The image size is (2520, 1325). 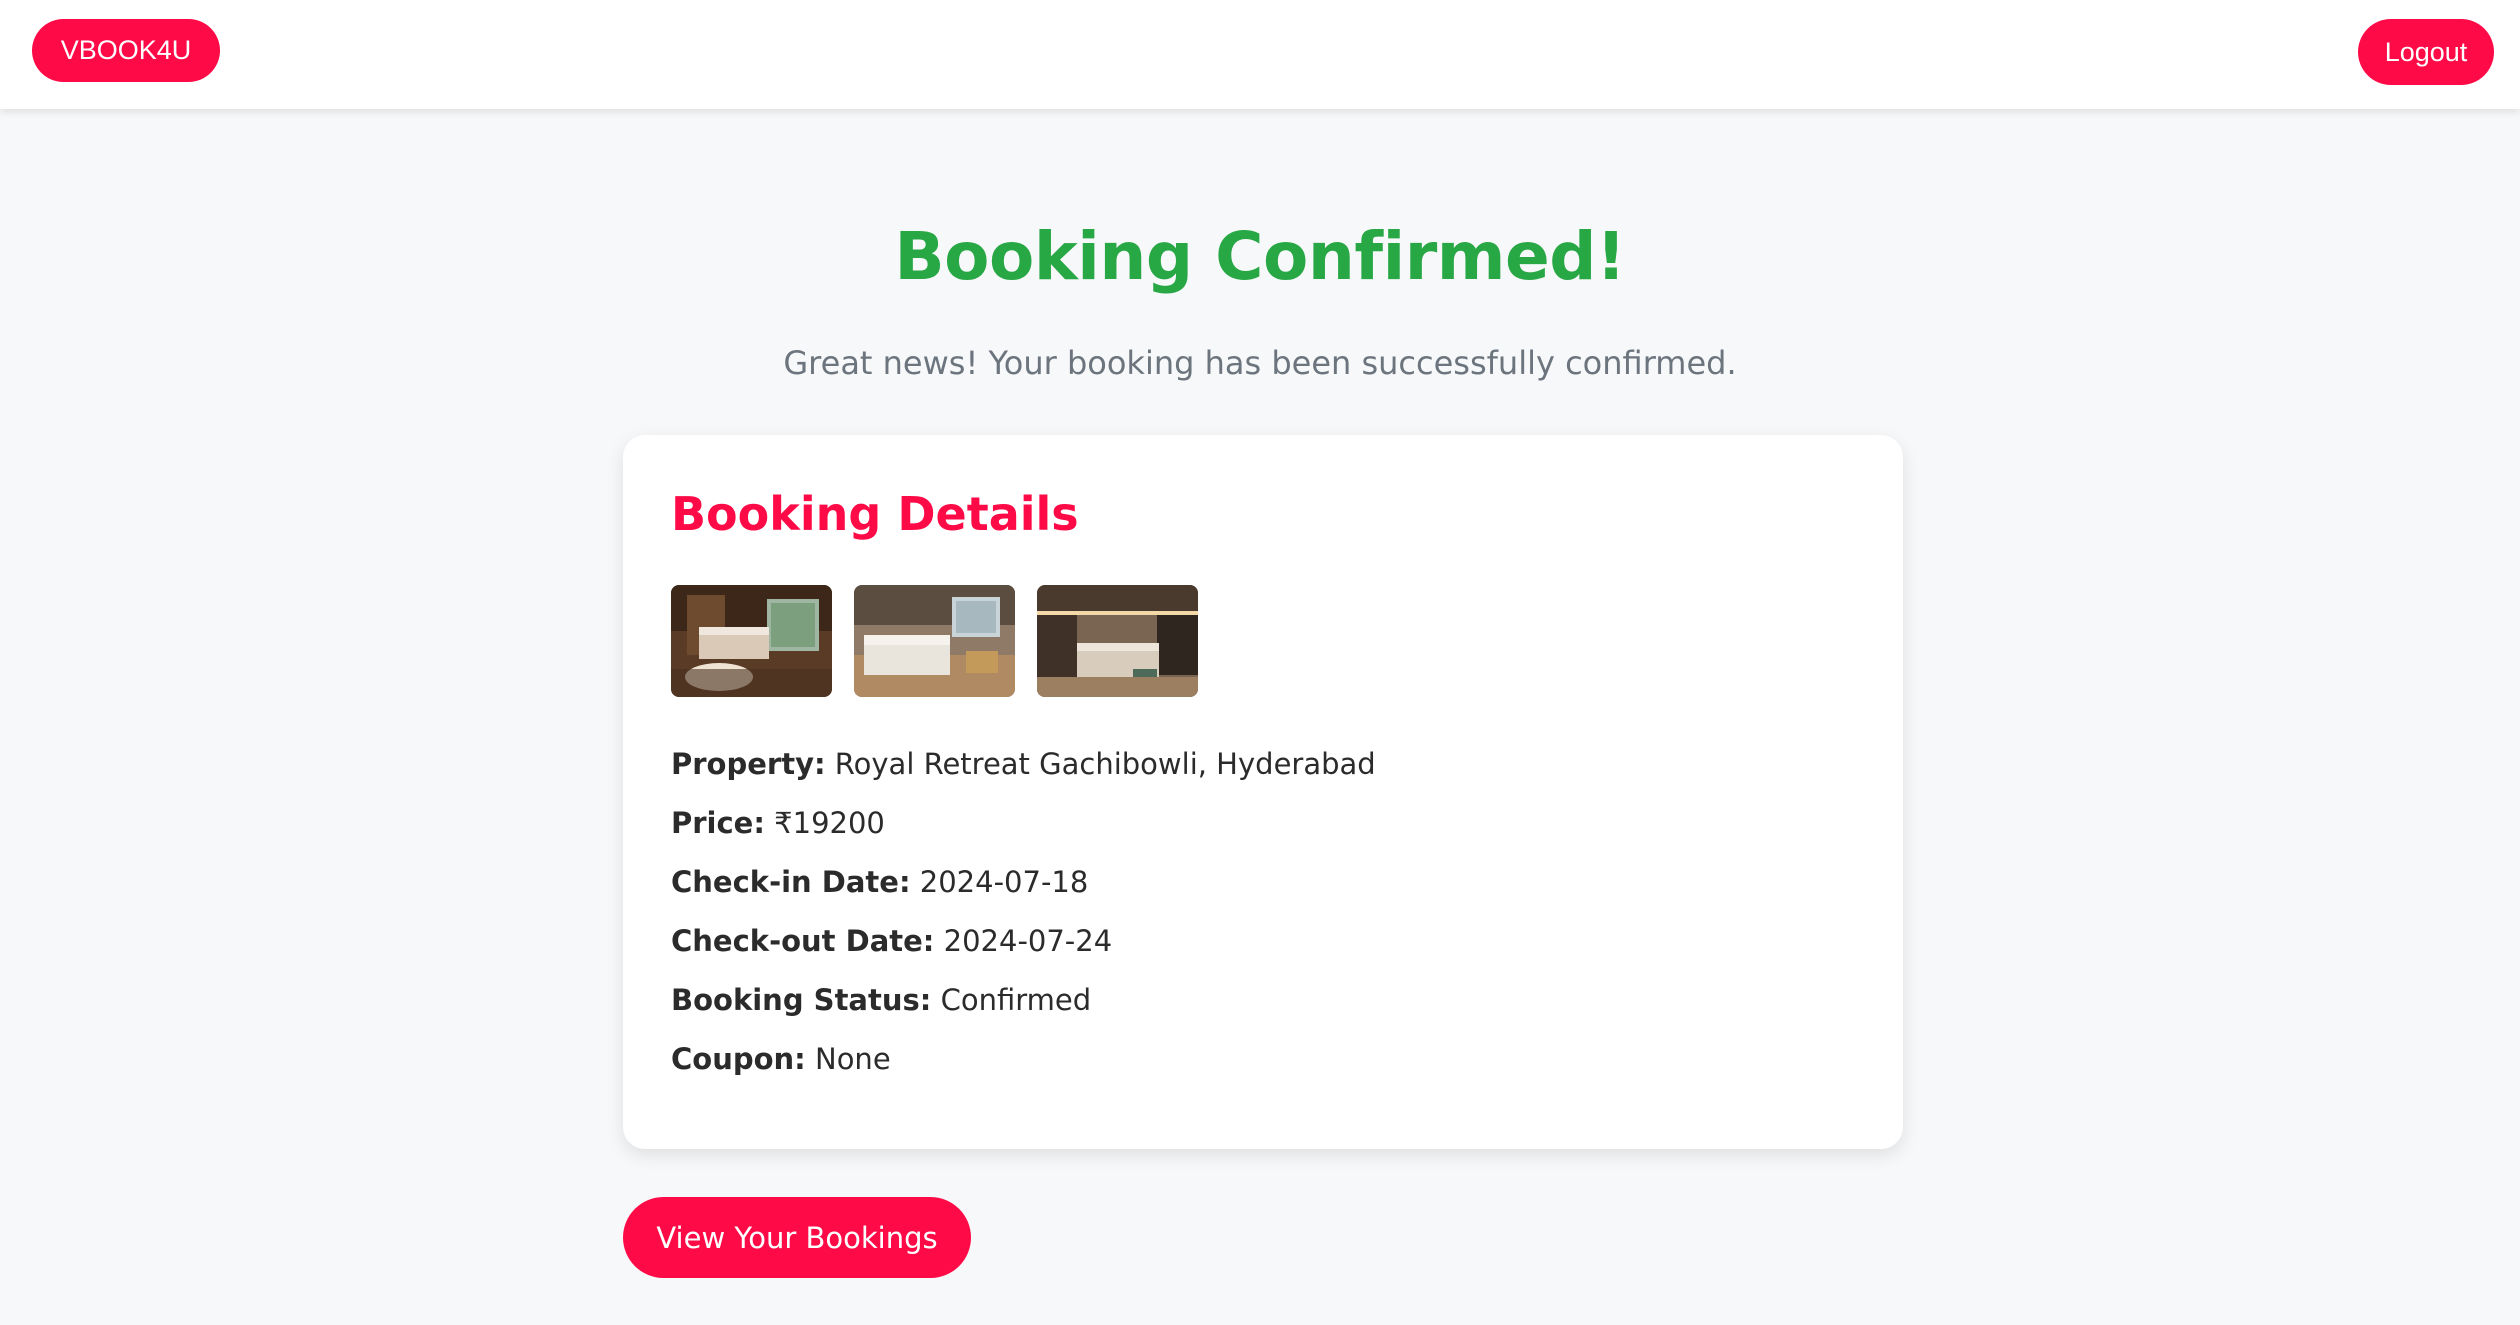 I want to click on detail-price-label: Price:, so click(x=718, y=823).